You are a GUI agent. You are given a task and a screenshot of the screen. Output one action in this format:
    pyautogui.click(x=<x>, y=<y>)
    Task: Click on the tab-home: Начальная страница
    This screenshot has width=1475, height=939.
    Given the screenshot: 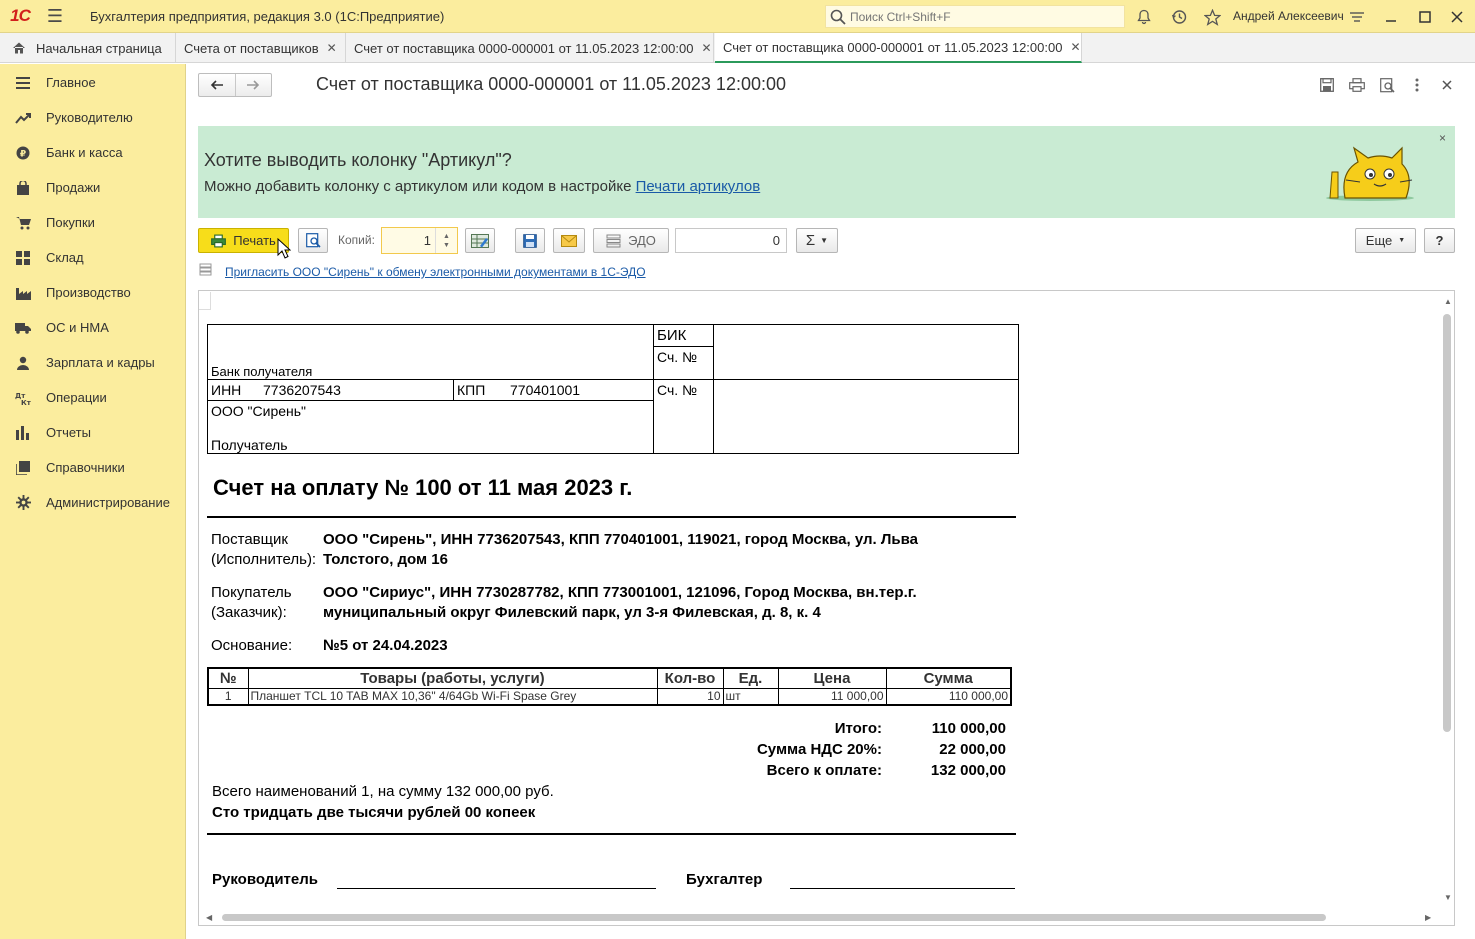 What is the action you would take?
    pyautogui.click(x=88, y=48)
    